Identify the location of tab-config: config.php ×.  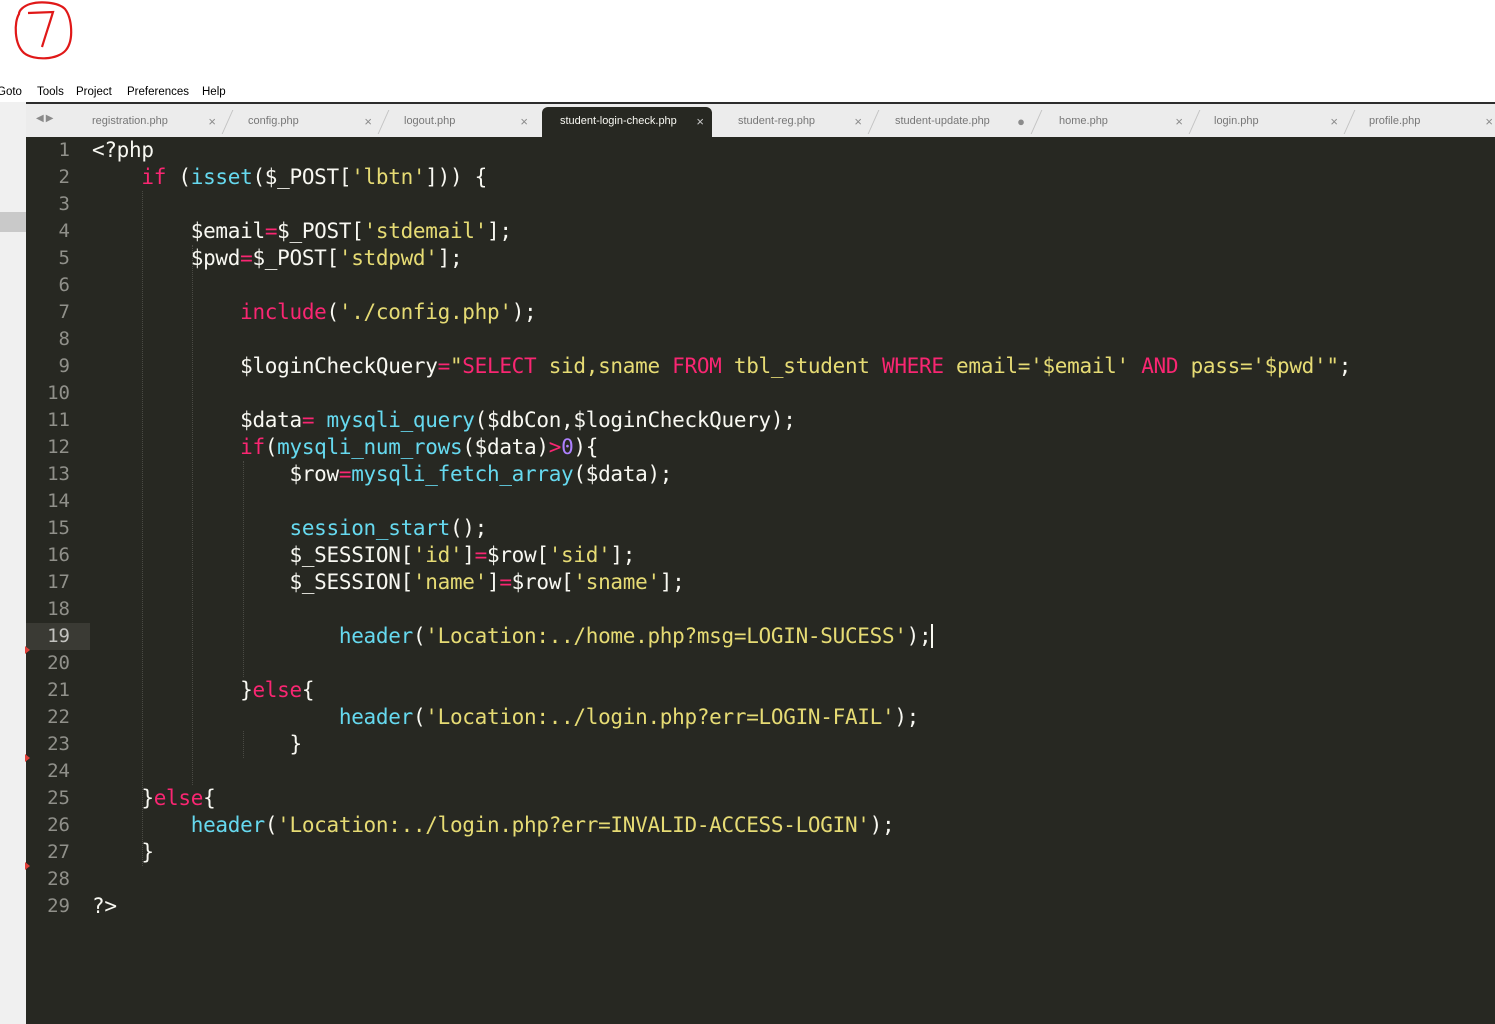
(305, 122).